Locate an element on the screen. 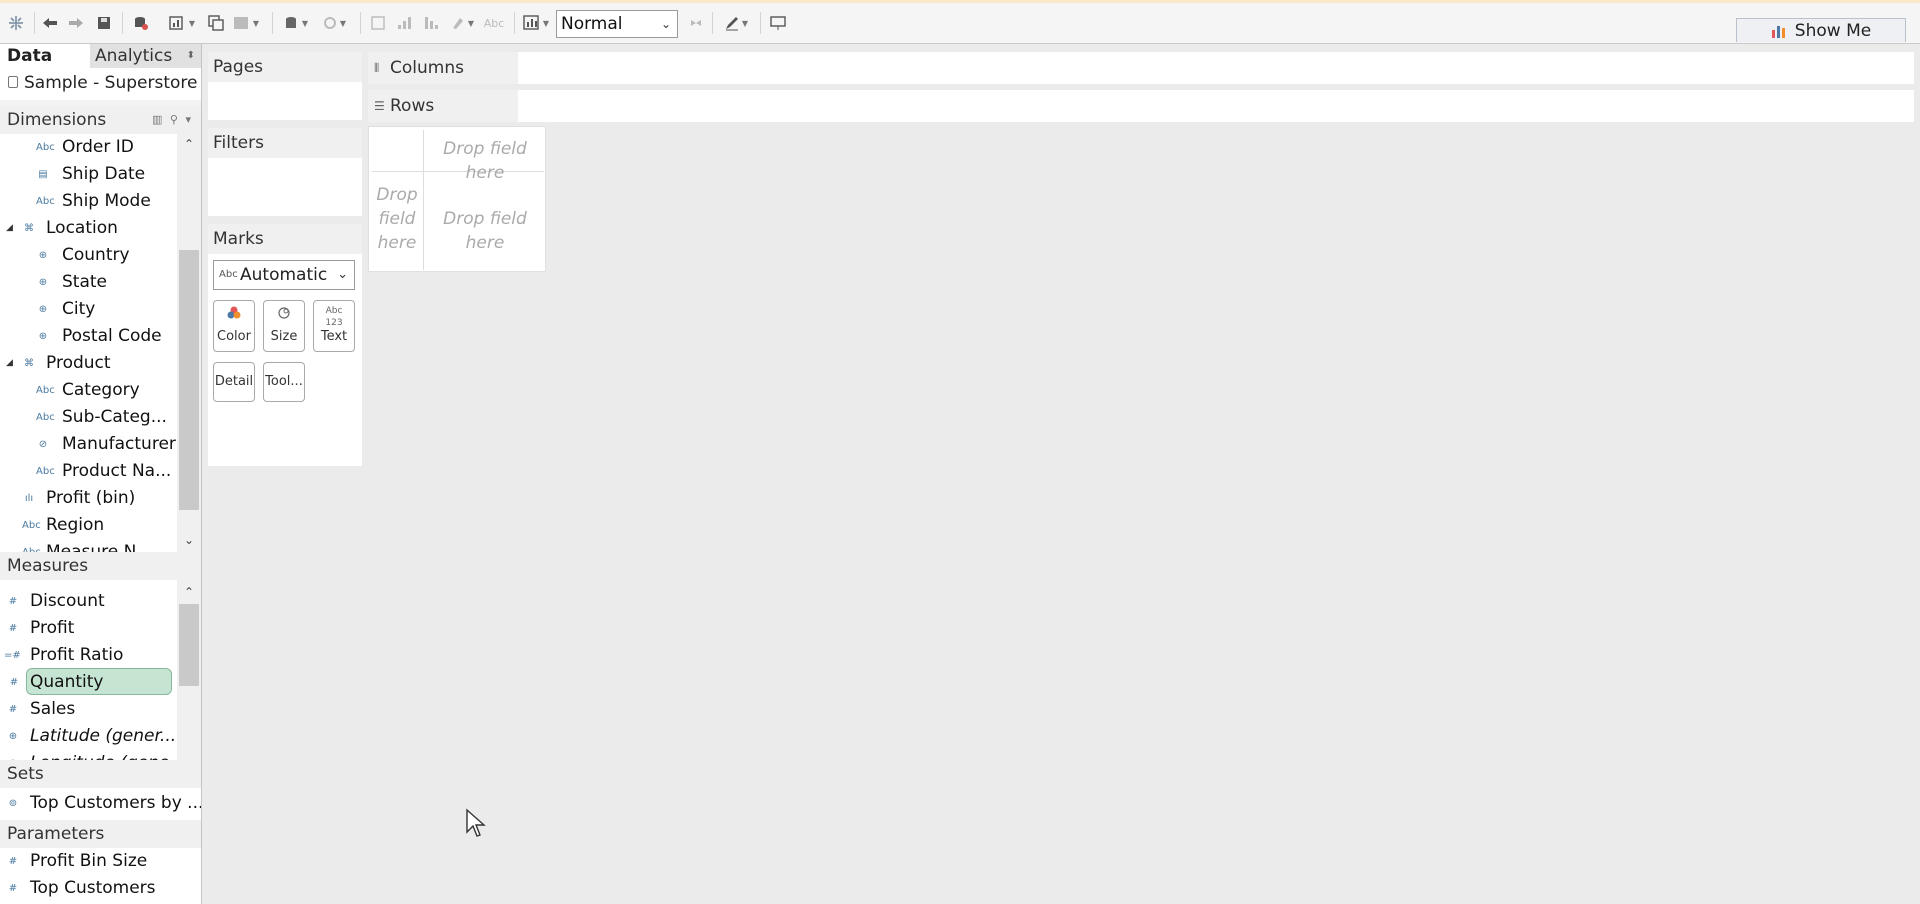  fit-select: Normal ⌄ is located at coordinates (617, 24).